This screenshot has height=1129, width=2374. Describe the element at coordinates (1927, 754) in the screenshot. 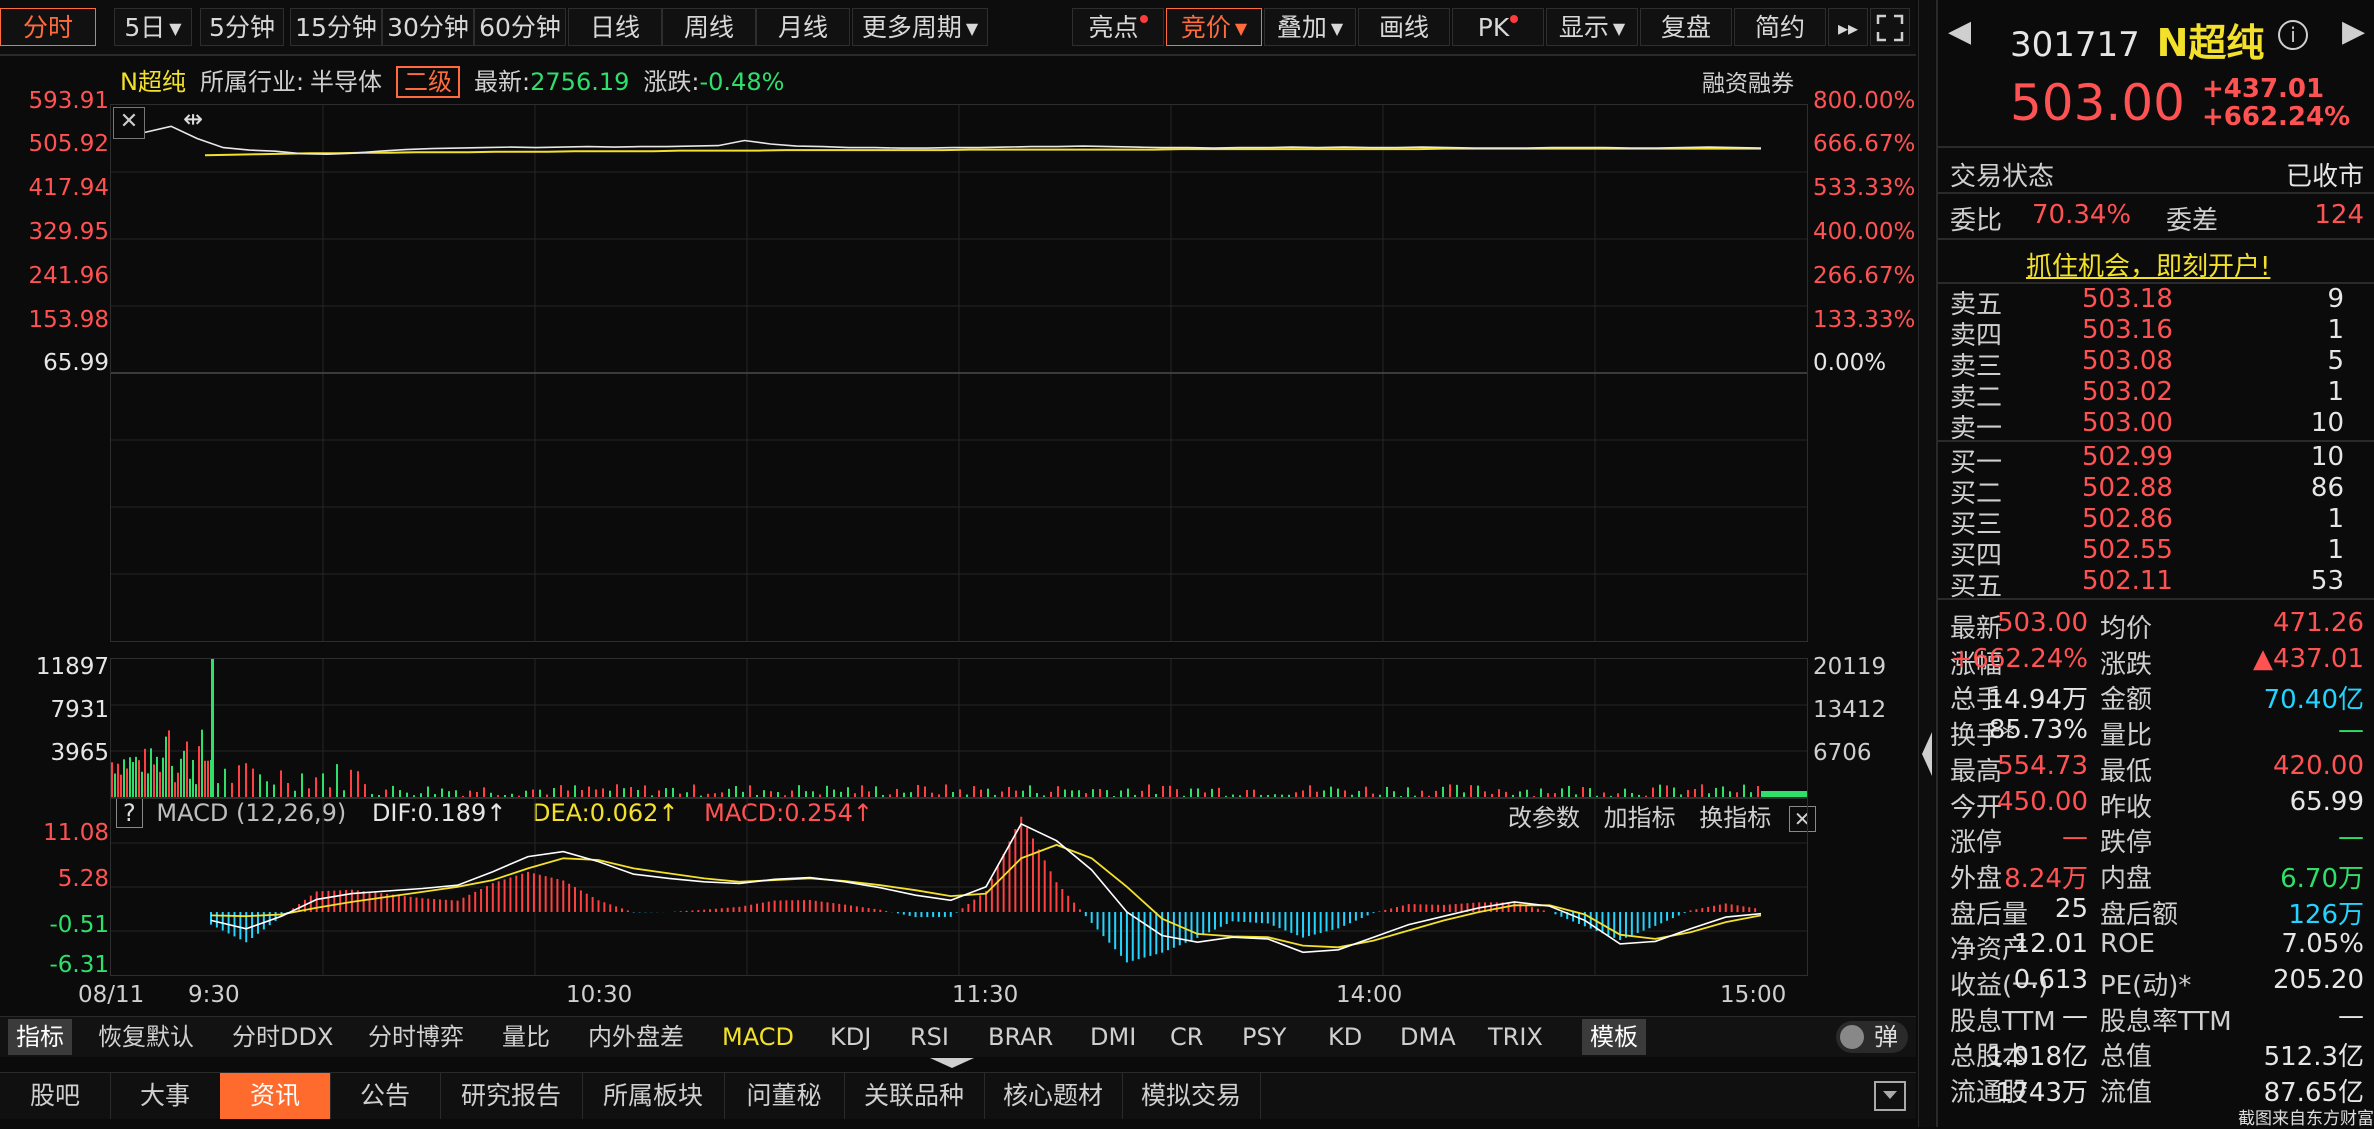

I see `expand-left-arrow-icon` at that location.